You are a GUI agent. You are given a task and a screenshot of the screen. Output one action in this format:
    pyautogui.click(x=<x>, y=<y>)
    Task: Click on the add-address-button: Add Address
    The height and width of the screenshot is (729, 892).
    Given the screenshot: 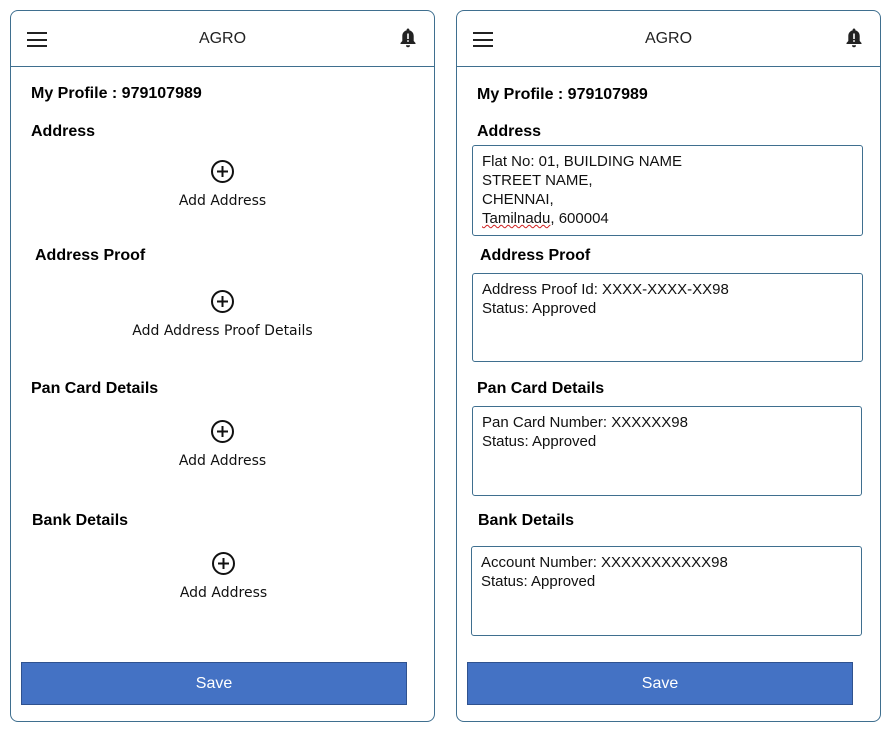 What is the action you would take?
    pyautogui.click(x=222, y=184)
    